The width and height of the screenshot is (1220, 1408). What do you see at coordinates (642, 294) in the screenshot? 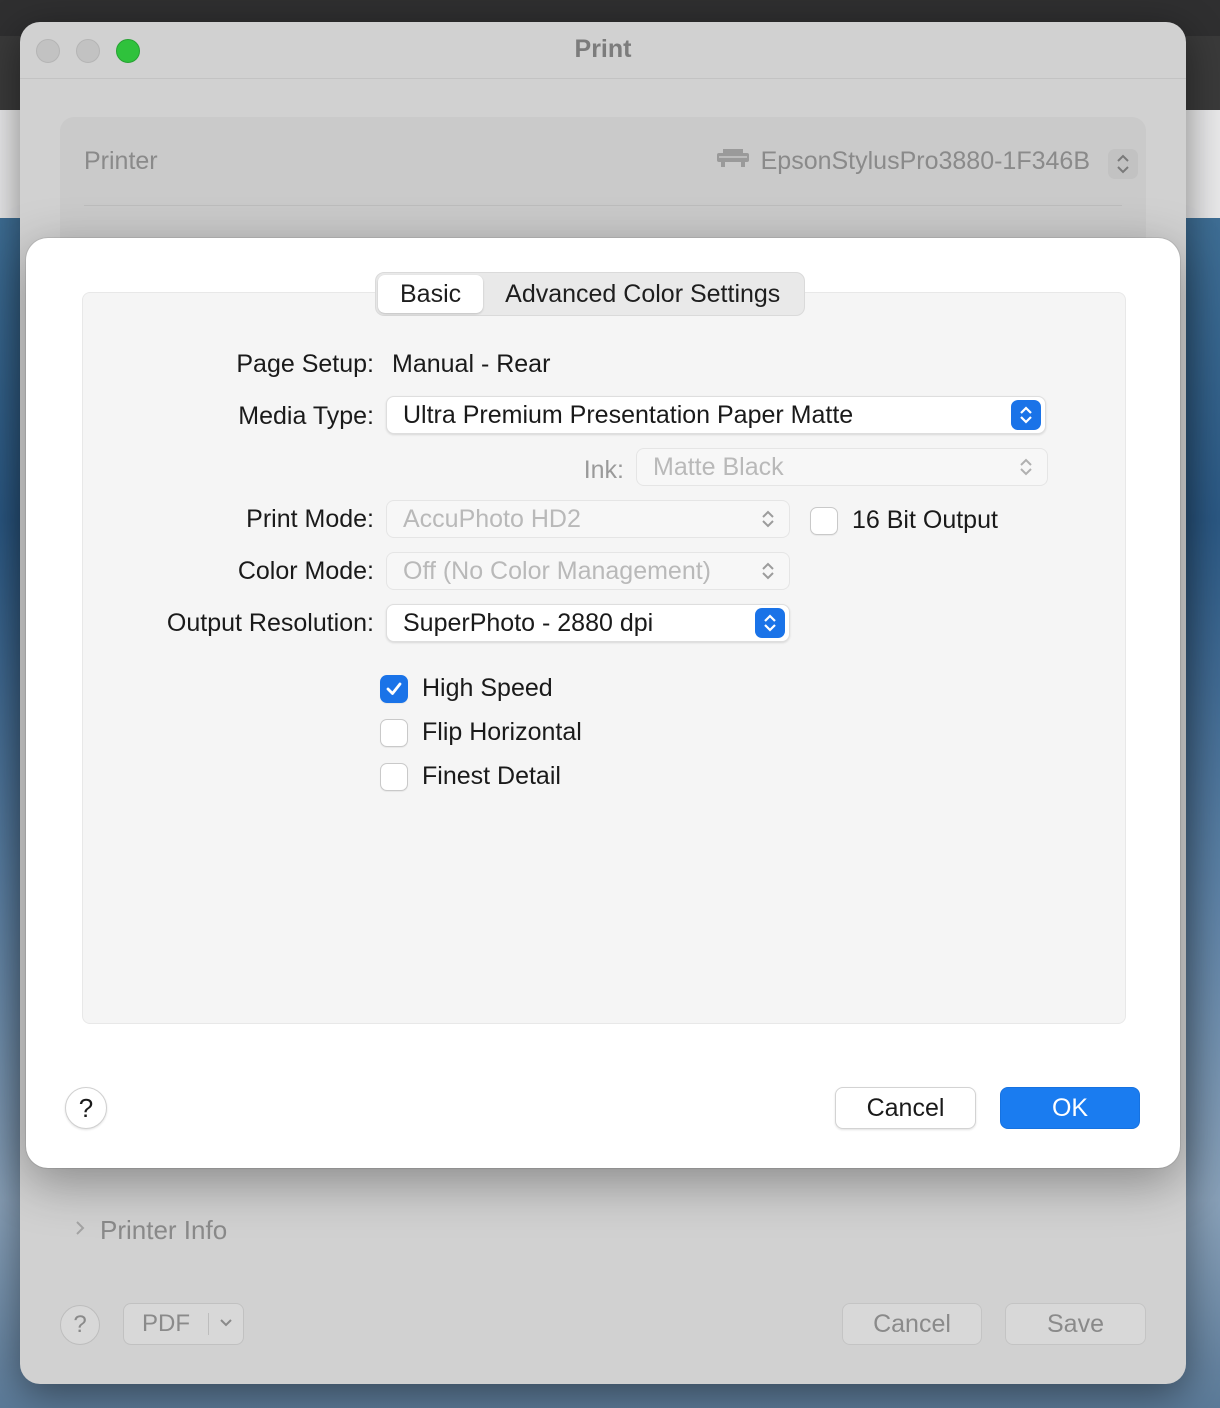
I see `tab-advanced-color-settings: Advanced Color Settings` at bounding box center [642, 294].